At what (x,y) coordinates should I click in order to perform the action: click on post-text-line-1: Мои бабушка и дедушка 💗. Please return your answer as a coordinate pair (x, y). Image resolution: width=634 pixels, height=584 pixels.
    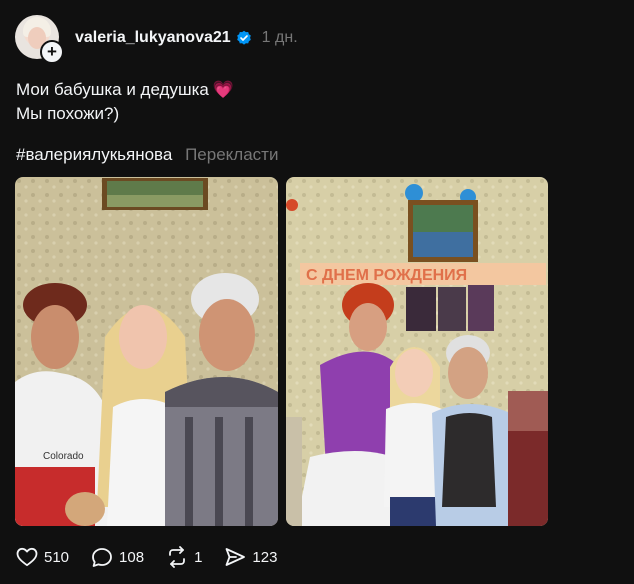
    Looking at the image, I should click on (125, 89).